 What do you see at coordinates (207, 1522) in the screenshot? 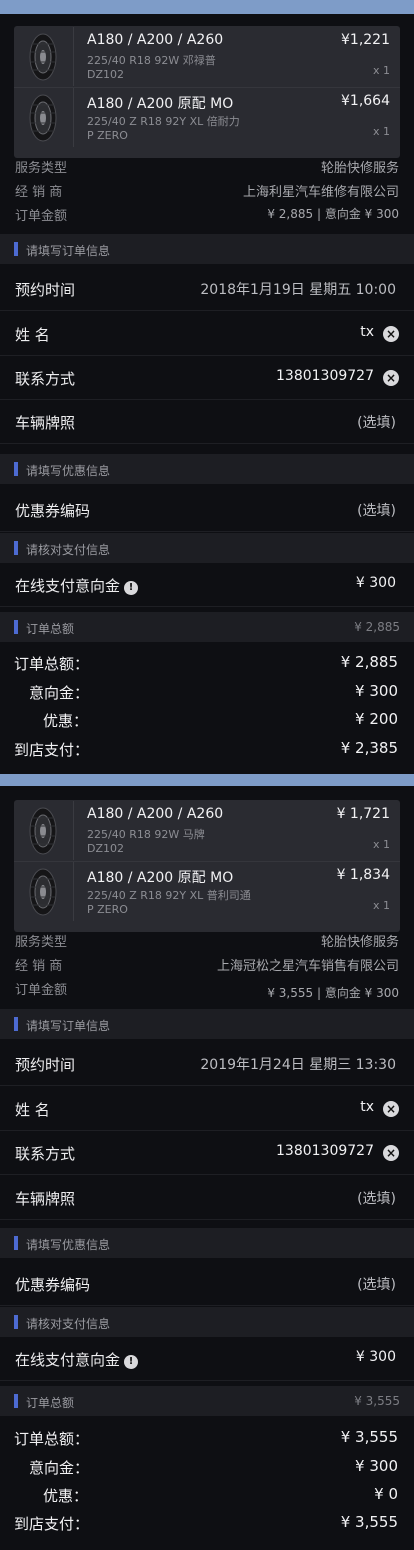
I see `summary-instore-row: 到店支付： ¥ 3,555` at bounding box center [207, 1522].